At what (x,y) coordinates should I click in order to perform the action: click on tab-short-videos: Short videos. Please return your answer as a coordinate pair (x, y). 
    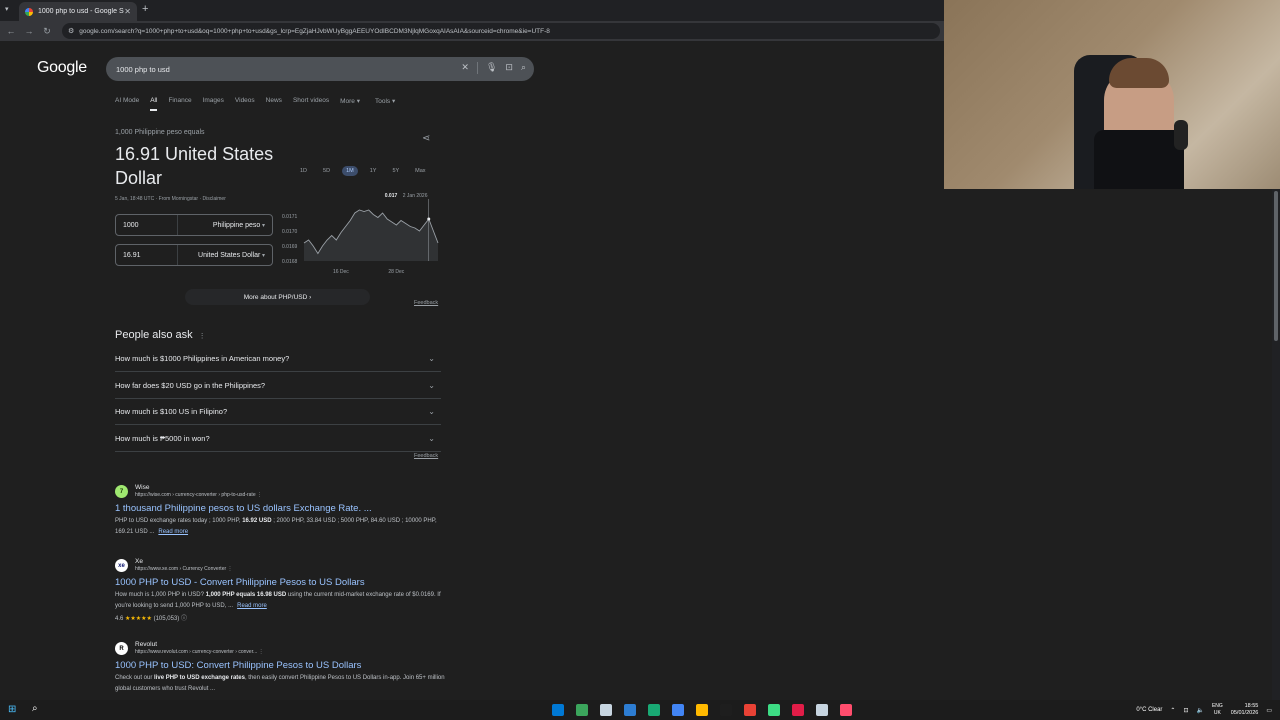
    Looking at the image, I should click on (311, 104).